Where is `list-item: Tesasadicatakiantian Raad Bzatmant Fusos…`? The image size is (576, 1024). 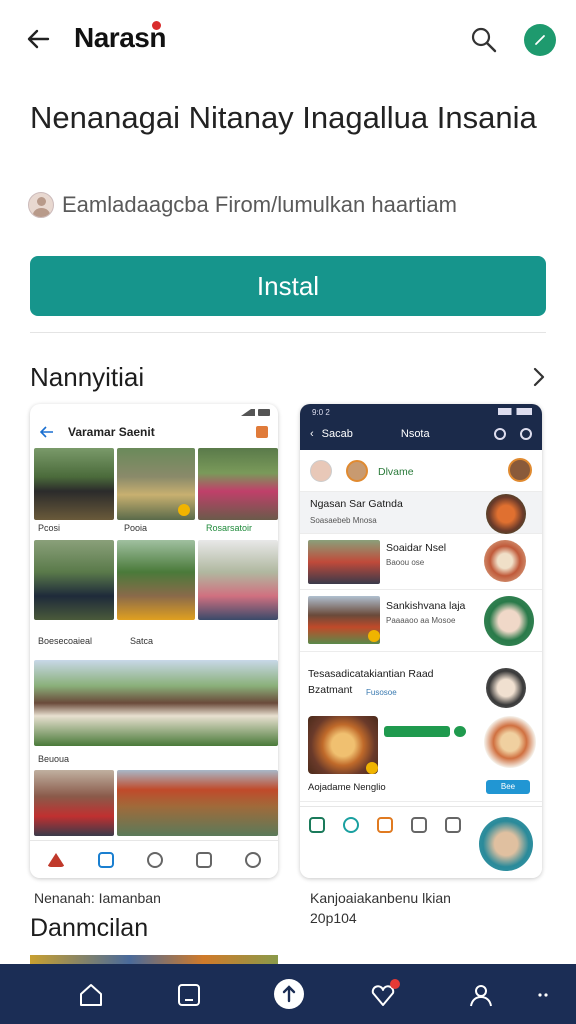 list-item: Tesasadicatakiantian Raad Bzatmant Fusos… is located at coordinates (421, 727).